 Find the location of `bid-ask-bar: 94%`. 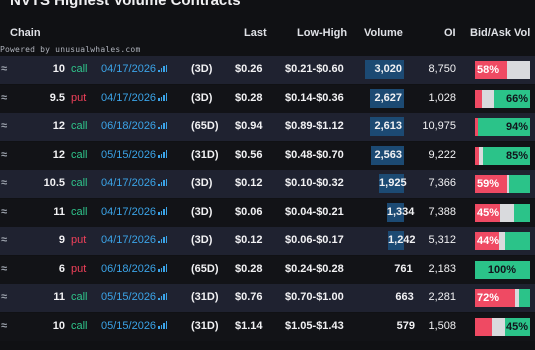

bid-ask-bar: 94% is located at coordinates (502, 127).